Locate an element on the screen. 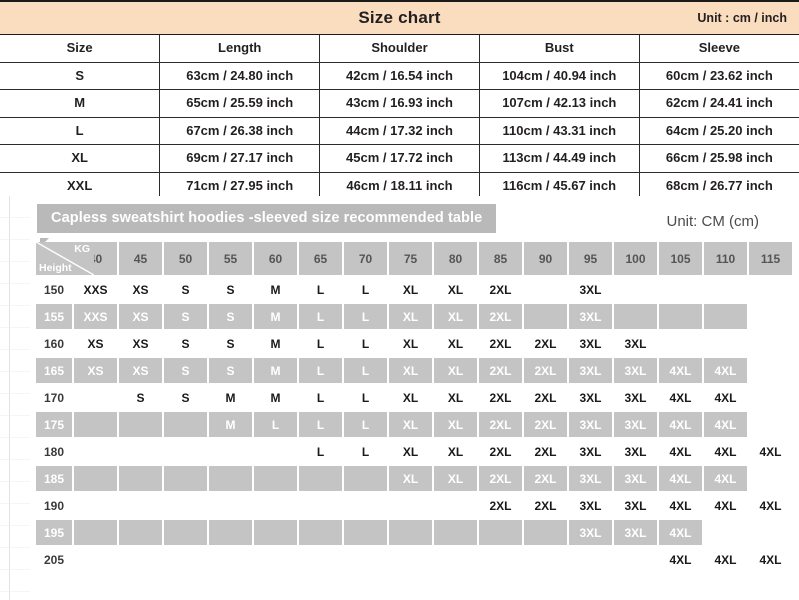 Image resolution: width=799 pixels, height=600 pixels. size-cell-h160-w110 is located at coordinates (725, 343).